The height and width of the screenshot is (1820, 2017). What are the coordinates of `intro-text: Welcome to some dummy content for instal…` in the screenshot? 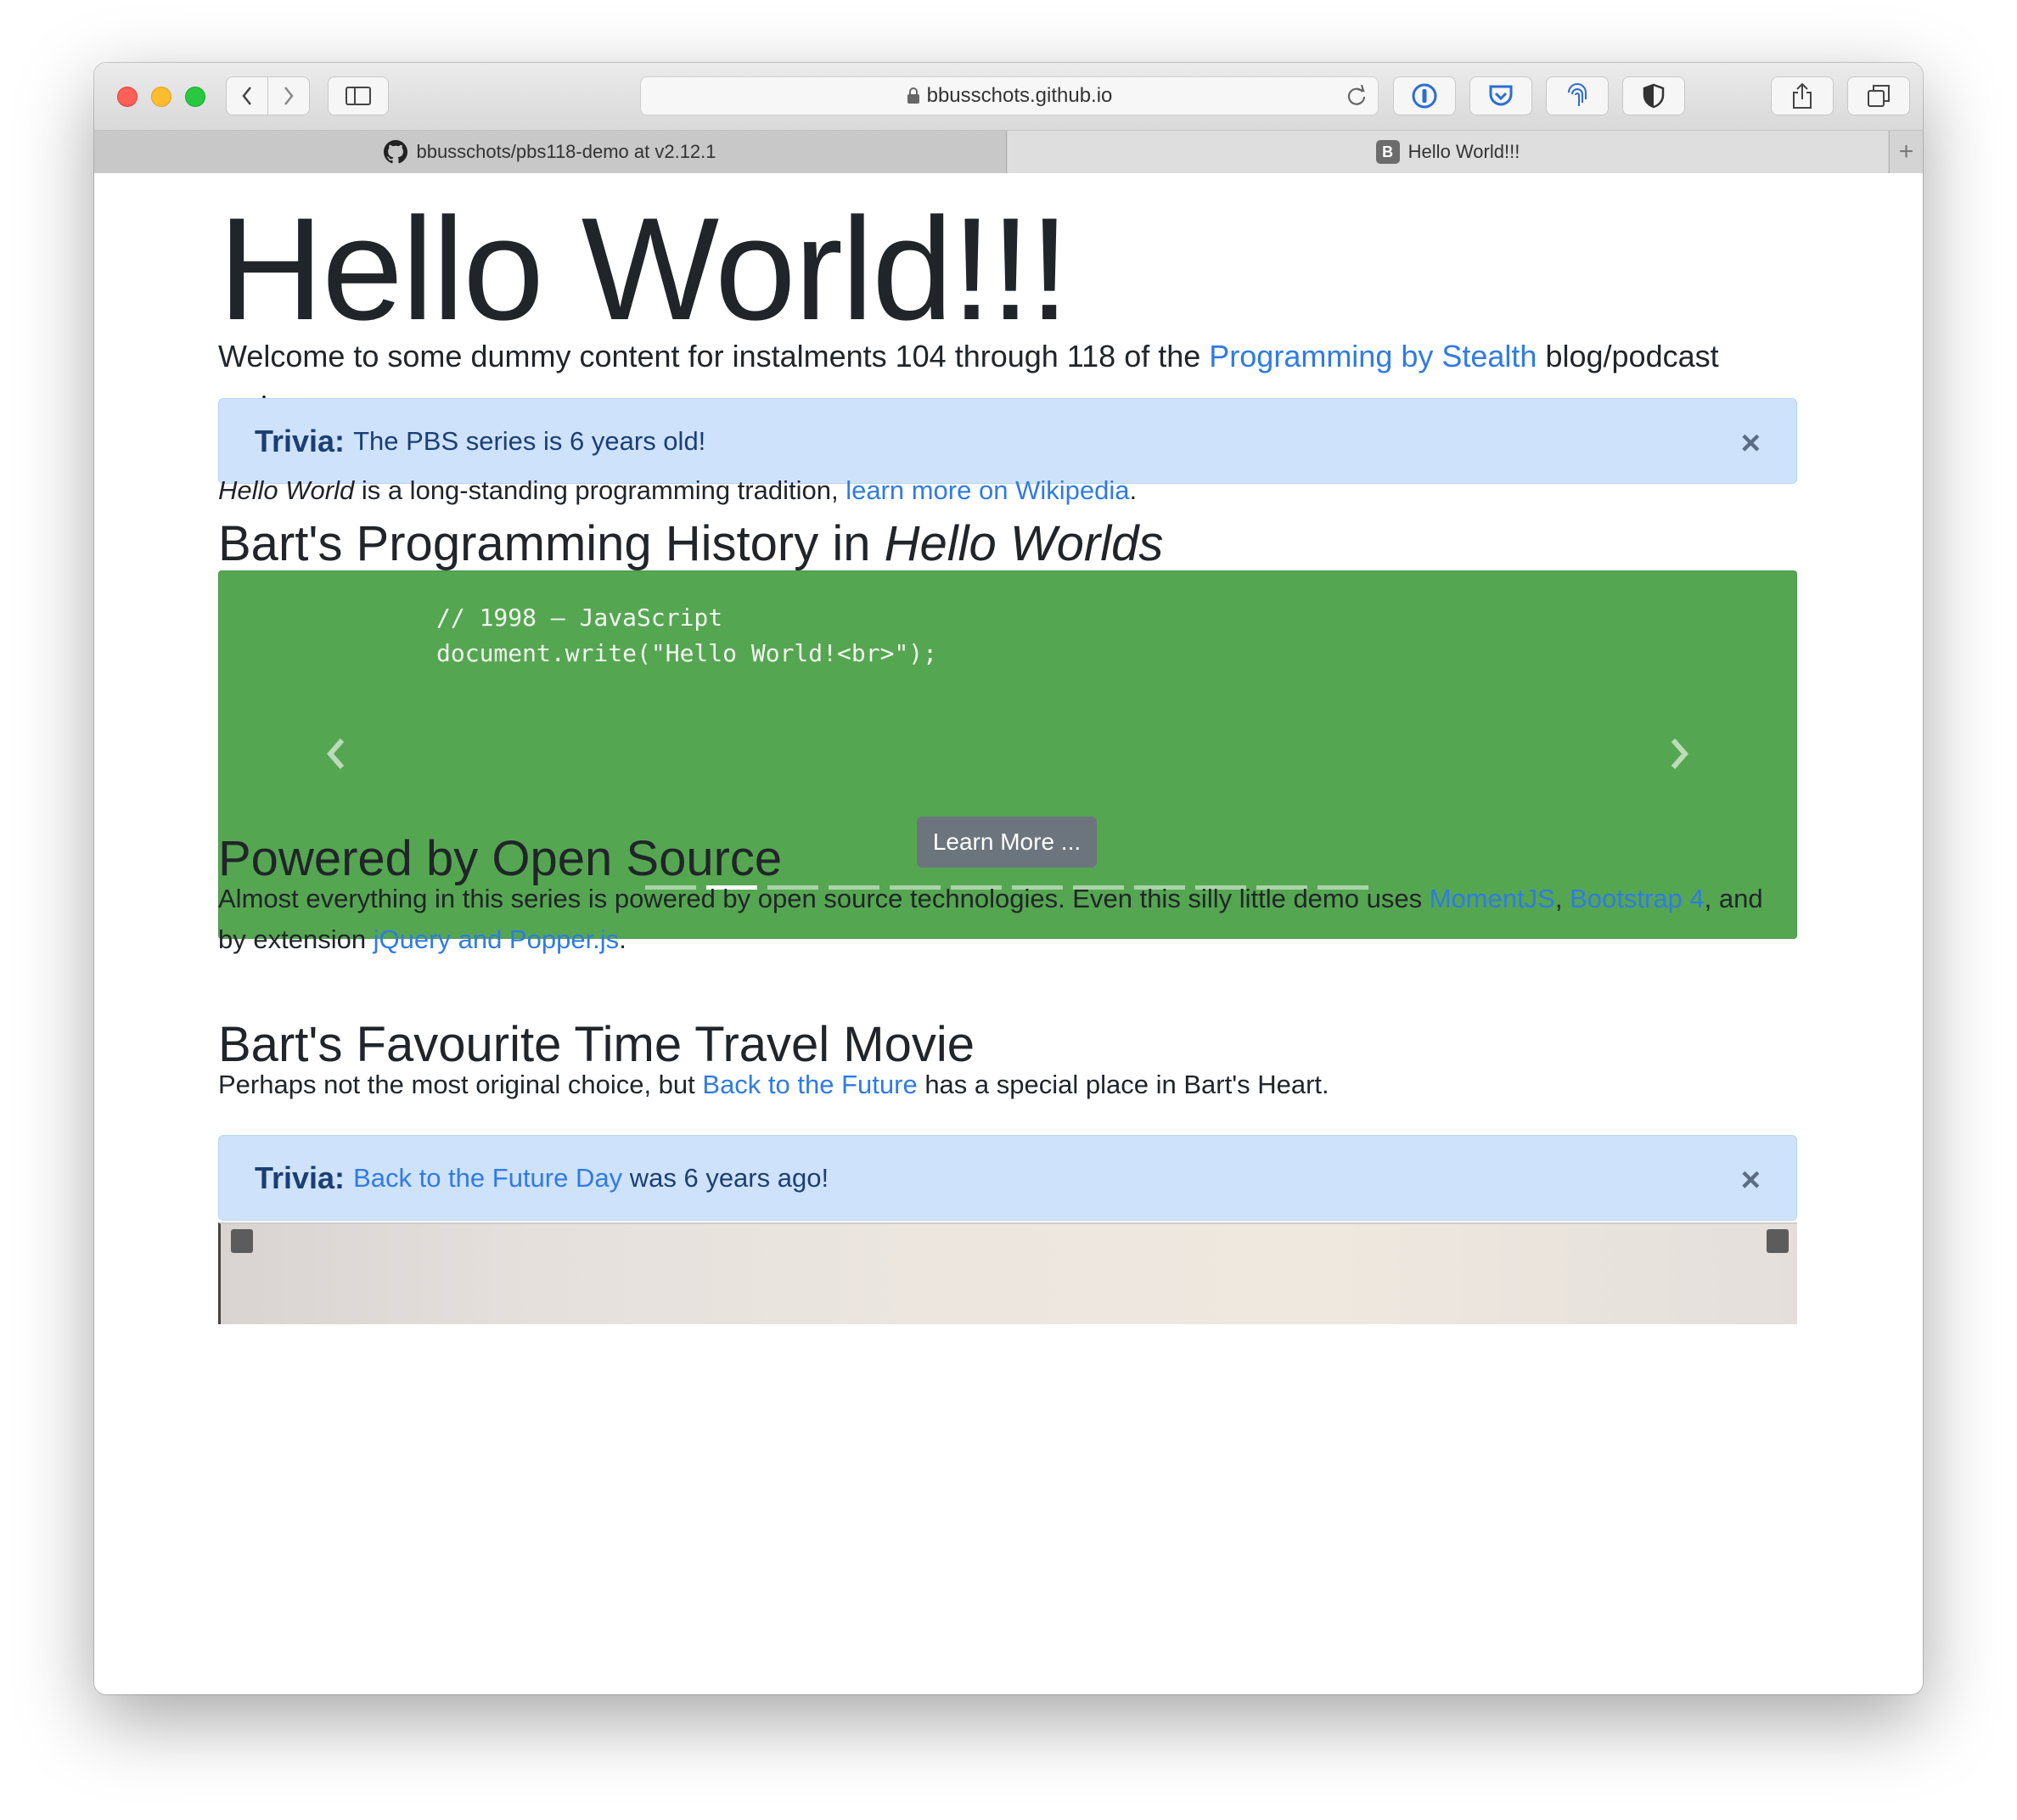 It's located at (714, 356).